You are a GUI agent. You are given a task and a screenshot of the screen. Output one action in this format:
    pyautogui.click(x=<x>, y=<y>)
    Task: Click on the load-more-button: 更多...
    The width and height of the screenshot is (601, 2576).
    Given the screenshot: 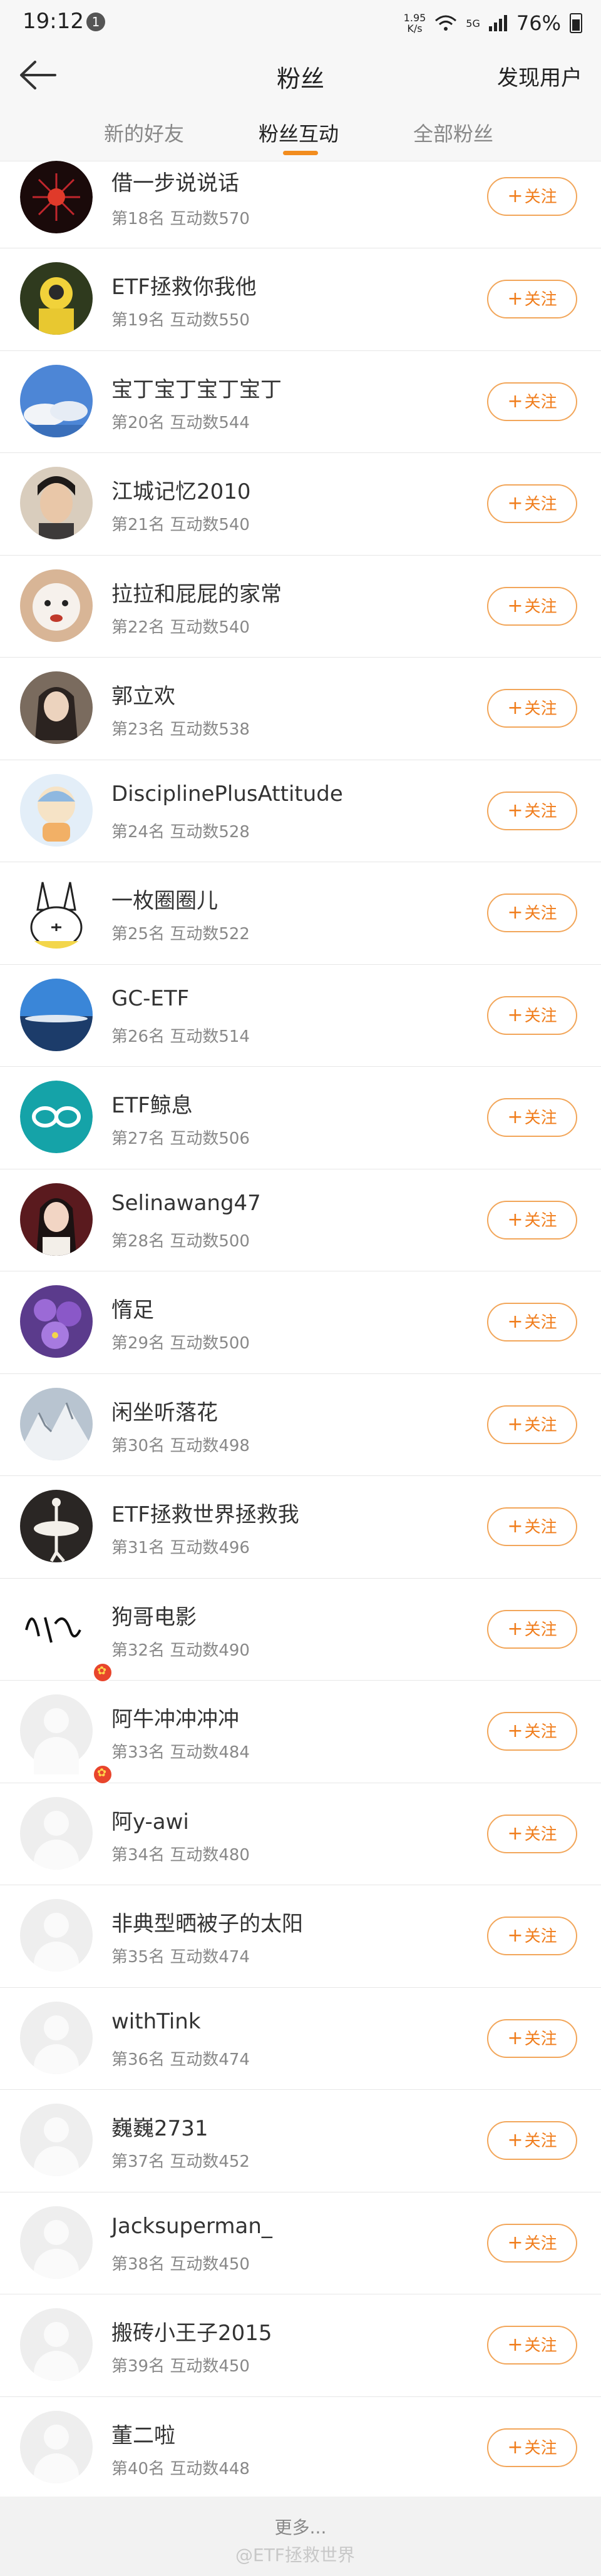 What is the action you would take?
    pyautogui.click(x=300, y=2526)
    